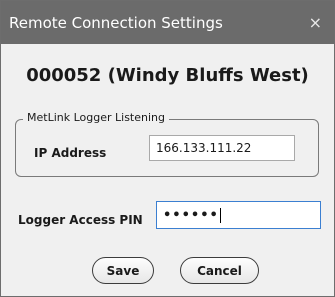 This screenshot has width=335, height=297. What do you see at coordinates (191, 215) in the screenshot?
I see `pin-masked-value: ••••••` at bounding box center [191, 215].